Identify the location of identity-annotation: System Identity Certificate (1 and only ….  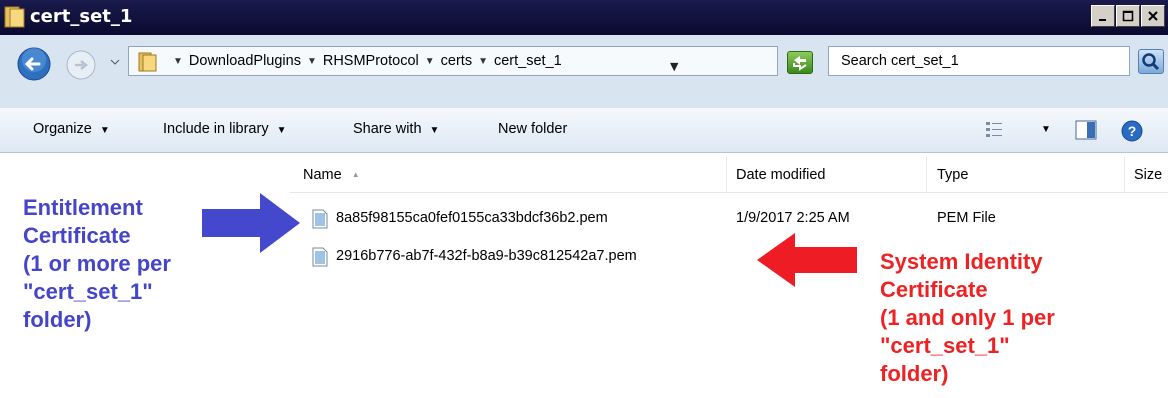
(967, 318).